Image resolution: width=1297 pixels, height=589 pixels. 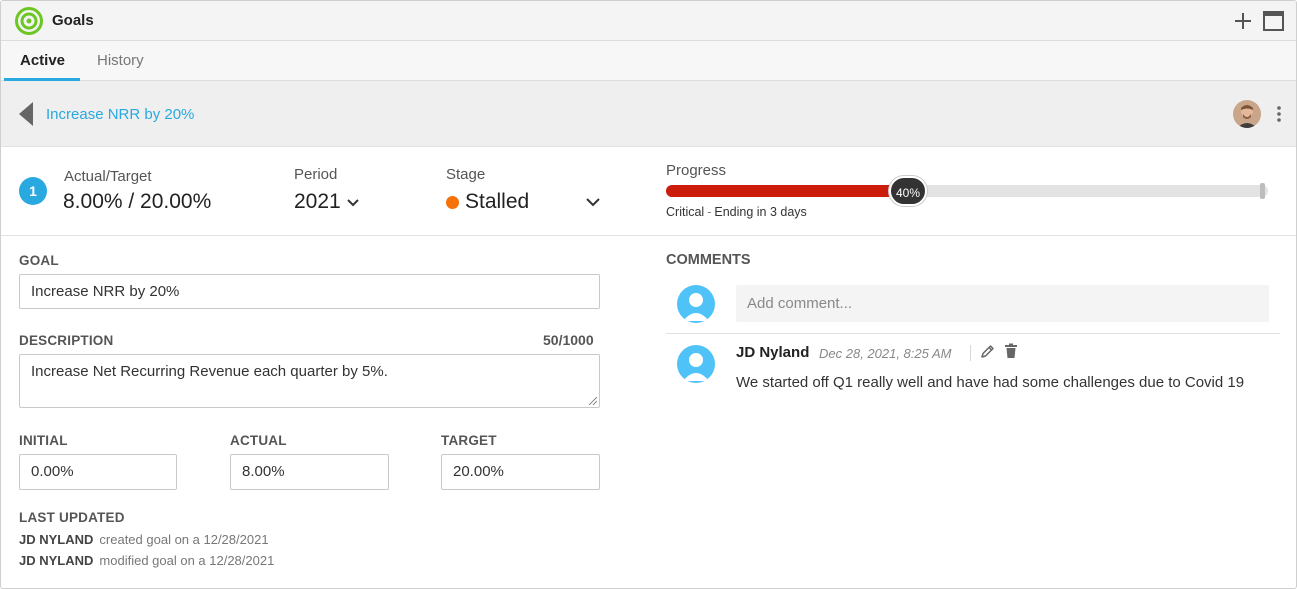 What do you see at coordinates (1279, 114) in the screenshot?
I see `kebab-menu-icon` at bounding box center [1279, 114].